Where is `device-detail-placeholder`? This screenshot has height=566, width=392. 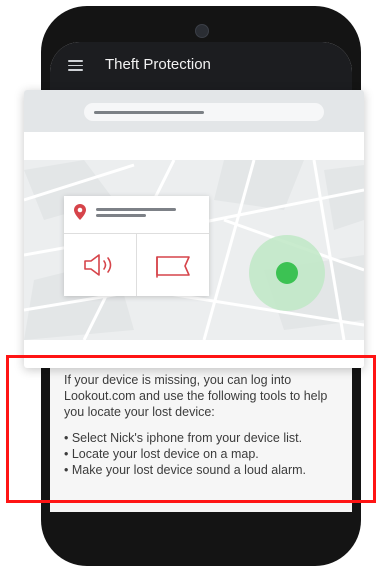
device-detail-placeholder is located at coordinates (121, 215).